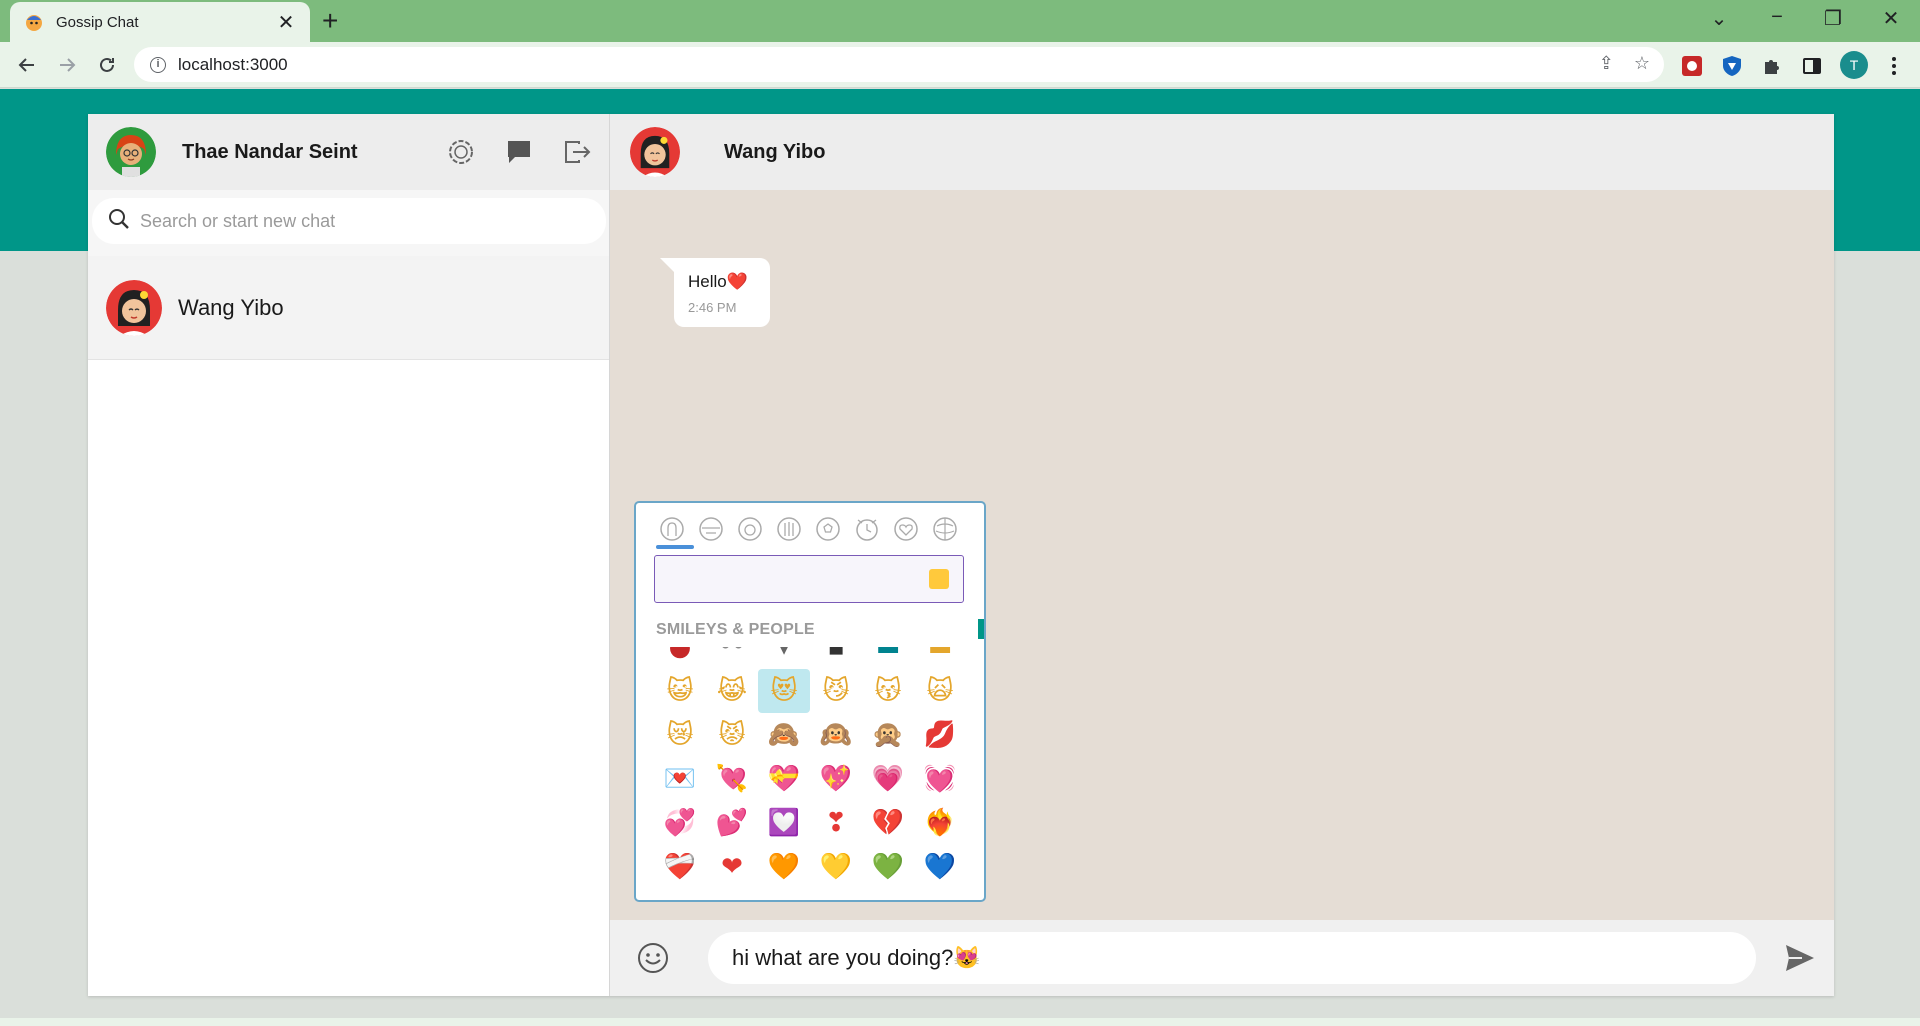  Describe the element at coordinates (348, 152) in the screenshot. I see `sidebar-header: Thae Nandar Seint` at that location.